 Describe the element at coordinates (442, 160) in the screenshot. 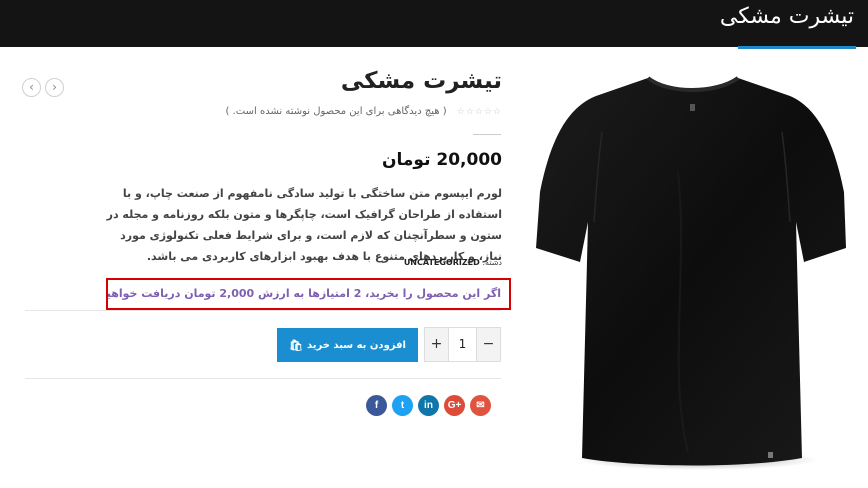

I see `product-price: 20,000 تومان` at that location.